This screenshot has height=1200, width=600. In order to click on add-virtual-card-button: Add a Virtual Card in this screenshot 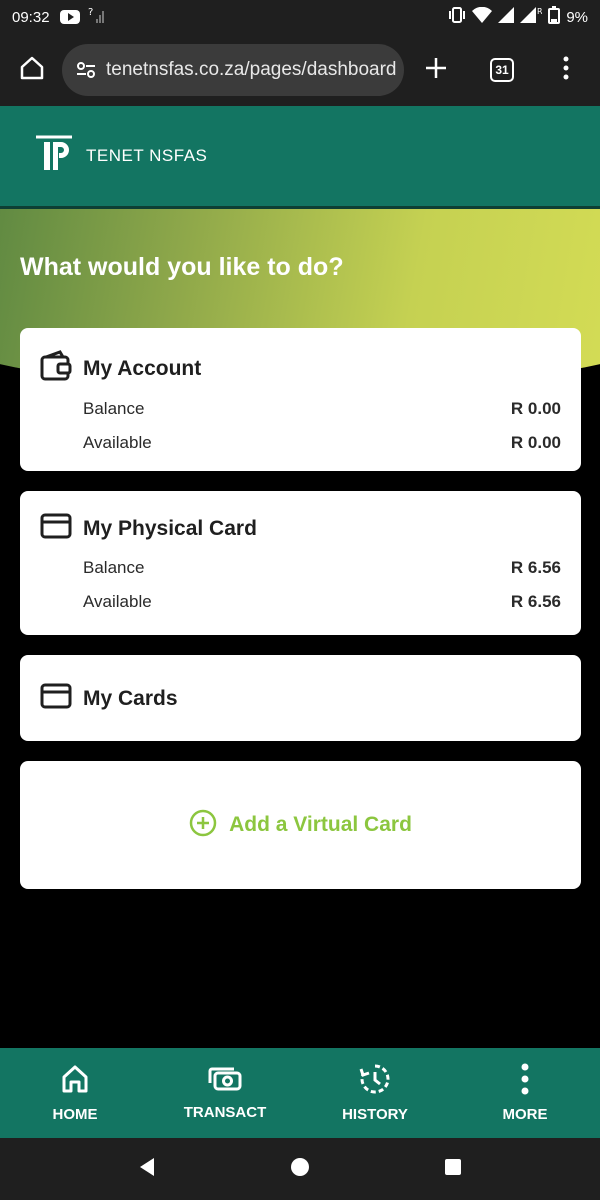, I will do `click(300, 825)`.